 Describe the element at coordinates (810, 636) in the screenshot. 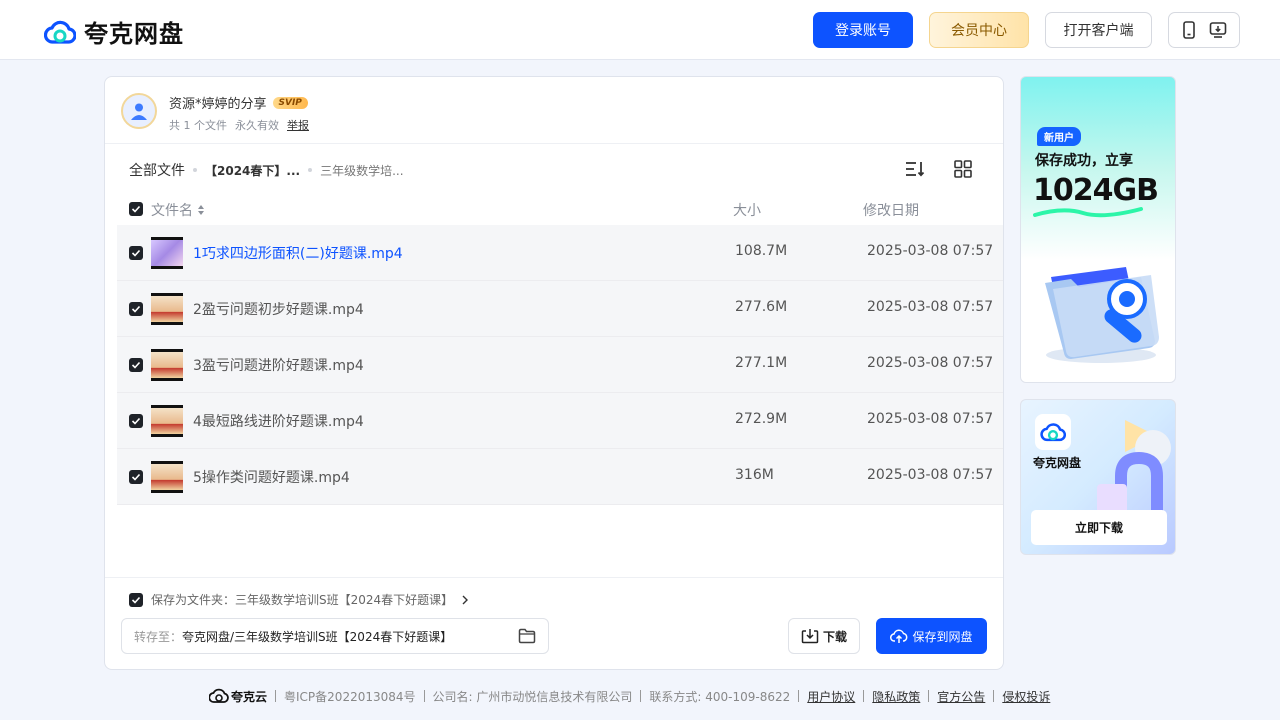

I see `download-icon` at that location.